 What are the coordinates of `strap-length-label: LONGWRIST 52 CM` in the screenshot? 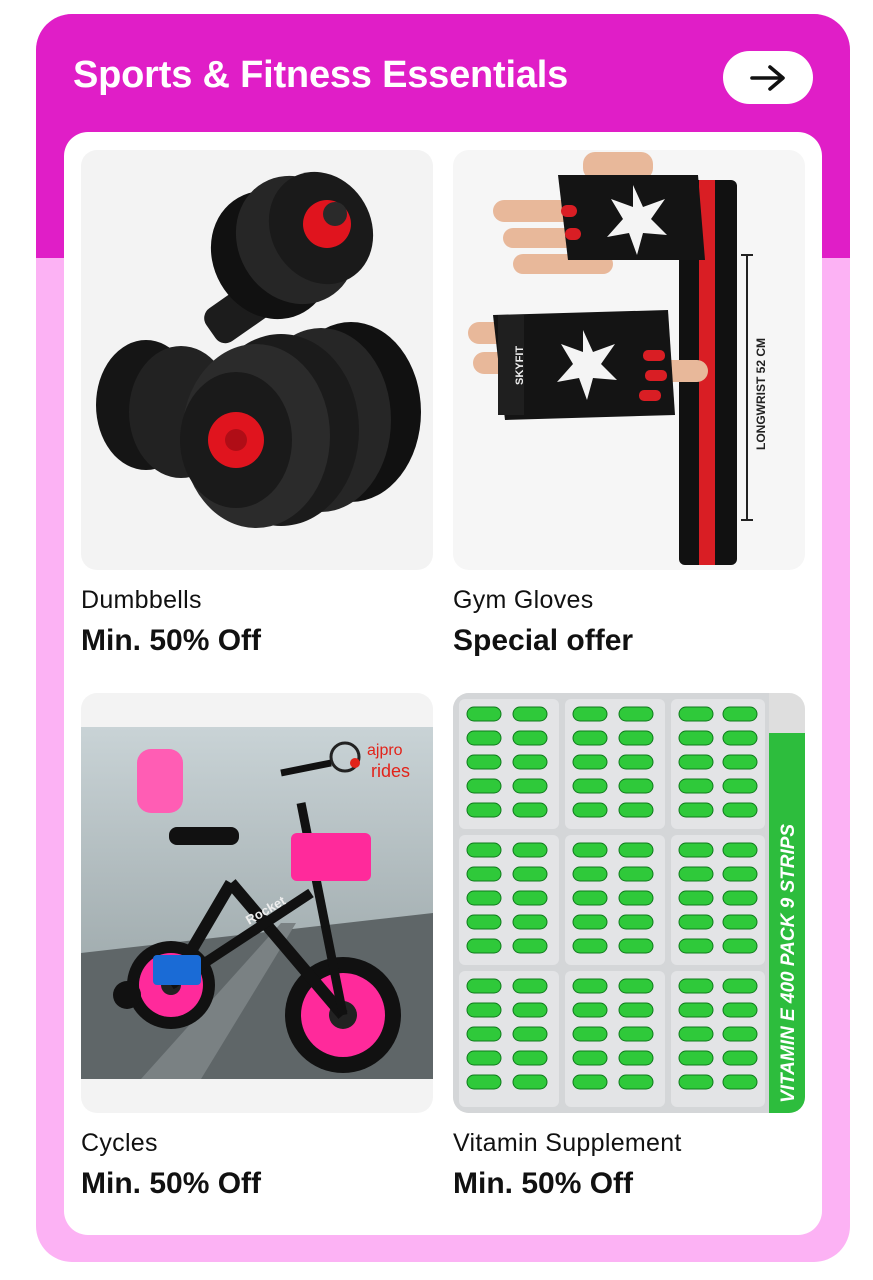 It's located at (761, 394).